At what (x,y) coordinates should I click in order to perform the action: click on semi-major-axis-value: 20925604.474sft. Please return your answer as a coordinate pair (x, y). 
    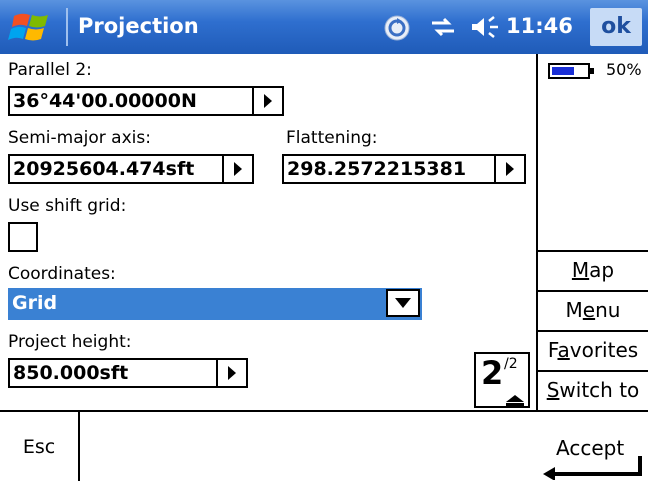
    Looking at the image, I should click on (104, 169).